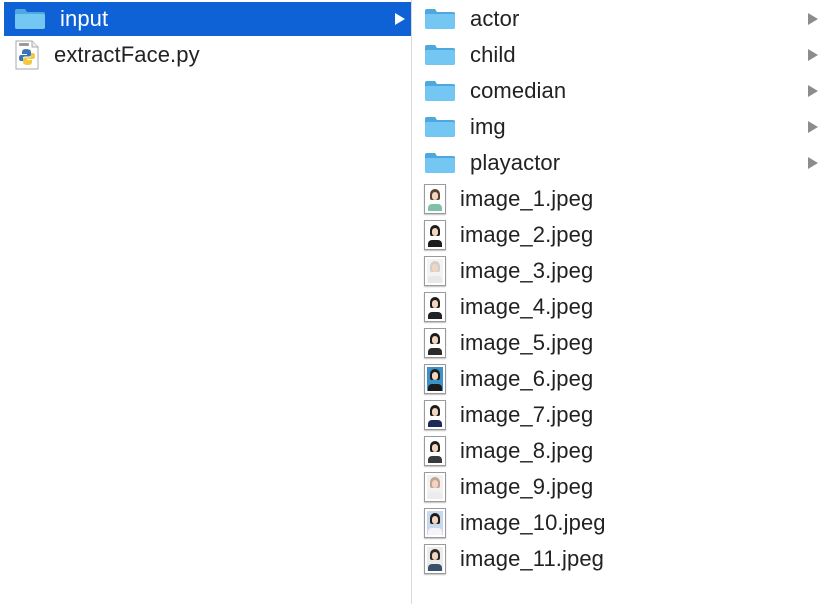  Describe the element at coordinates (527, 198) in the screenshot. I see `file-label: image_1.jpeg` at that location.